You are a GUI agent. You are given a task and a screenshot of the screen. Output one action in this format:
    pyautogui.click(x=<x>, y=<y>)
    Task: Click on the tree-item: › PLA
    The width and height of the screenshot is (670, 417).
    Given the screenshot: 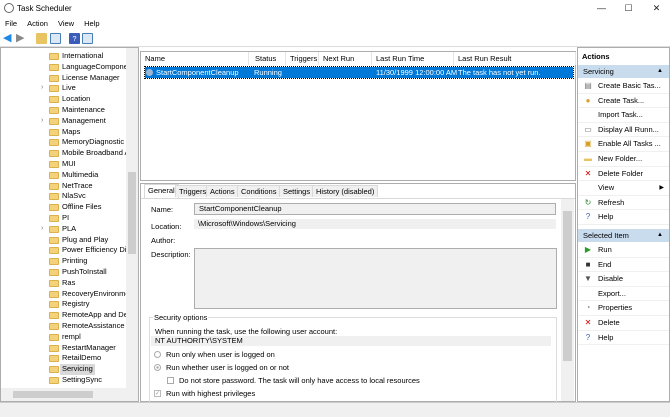 What is the action you would take?
    pyautogui.click(x=63, y=229)
    